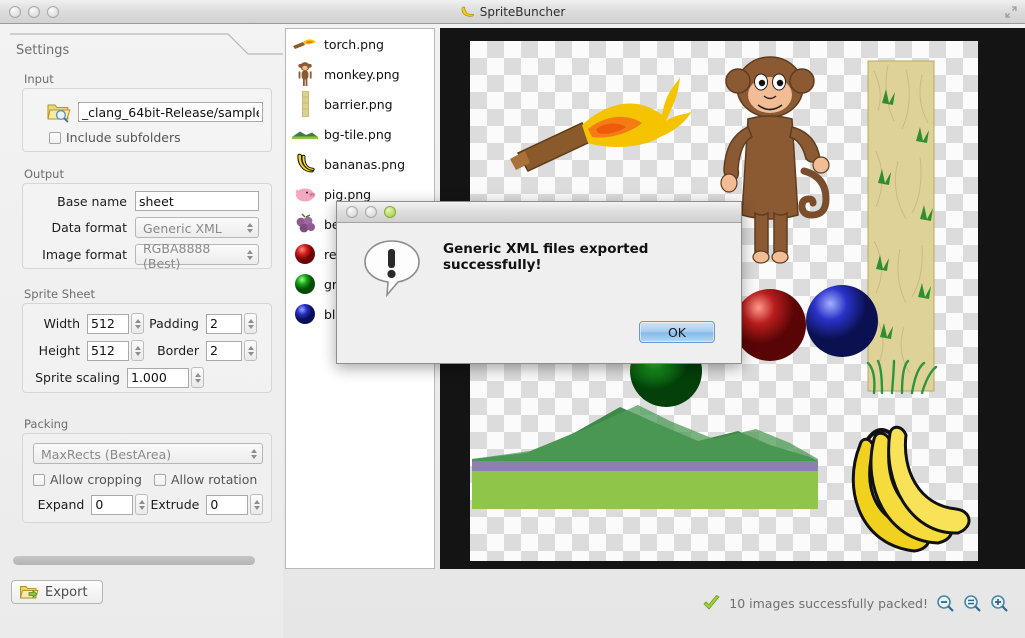 This screenshot has height=638, width=1025. Describe the element at coordinates (305, 254) in the screenshot. I see `red-ball-thumb-icon` at that location.